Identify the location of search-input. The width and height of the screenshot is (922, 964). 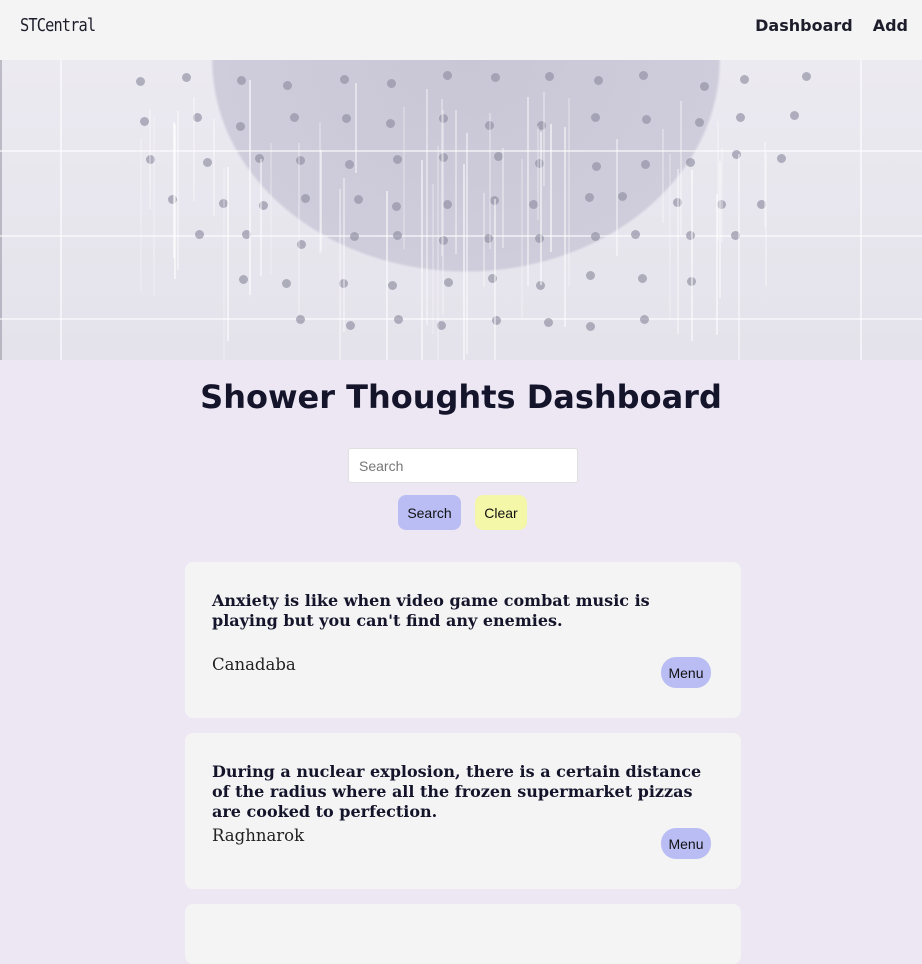
(463, 465).